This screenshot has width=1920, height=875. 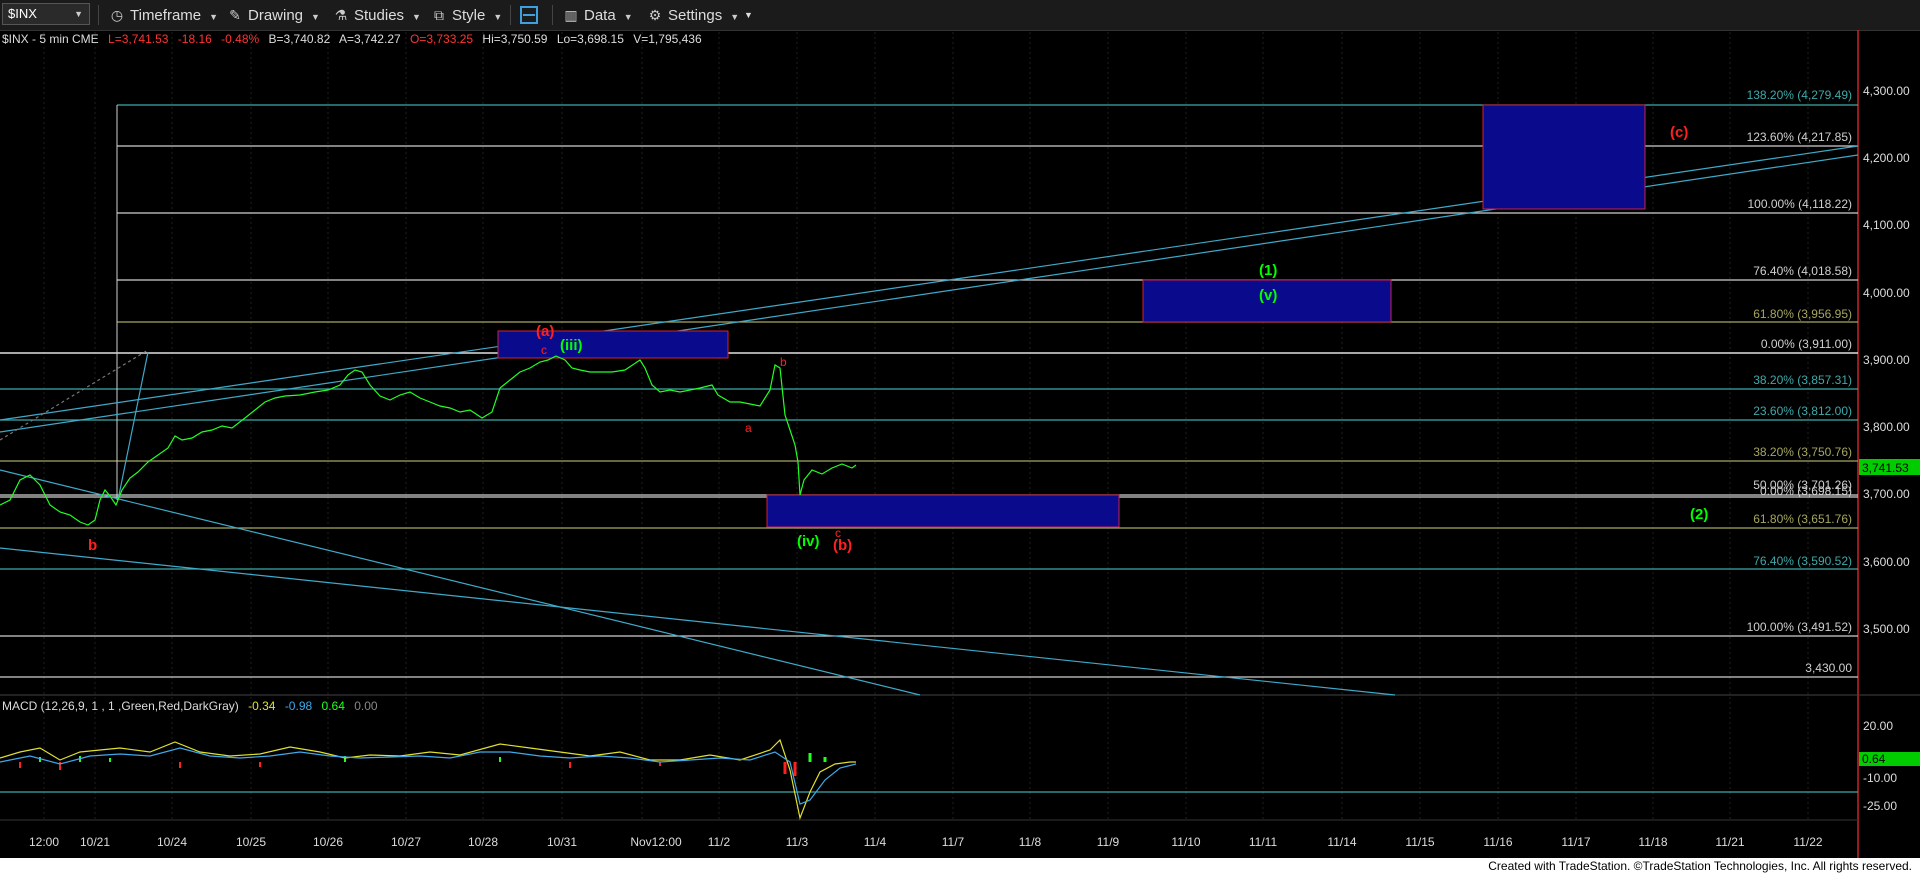 What do you see at coordinates (529, 15) in the screenshot?
I see `layout-icon` at bounding box center [529, 15].